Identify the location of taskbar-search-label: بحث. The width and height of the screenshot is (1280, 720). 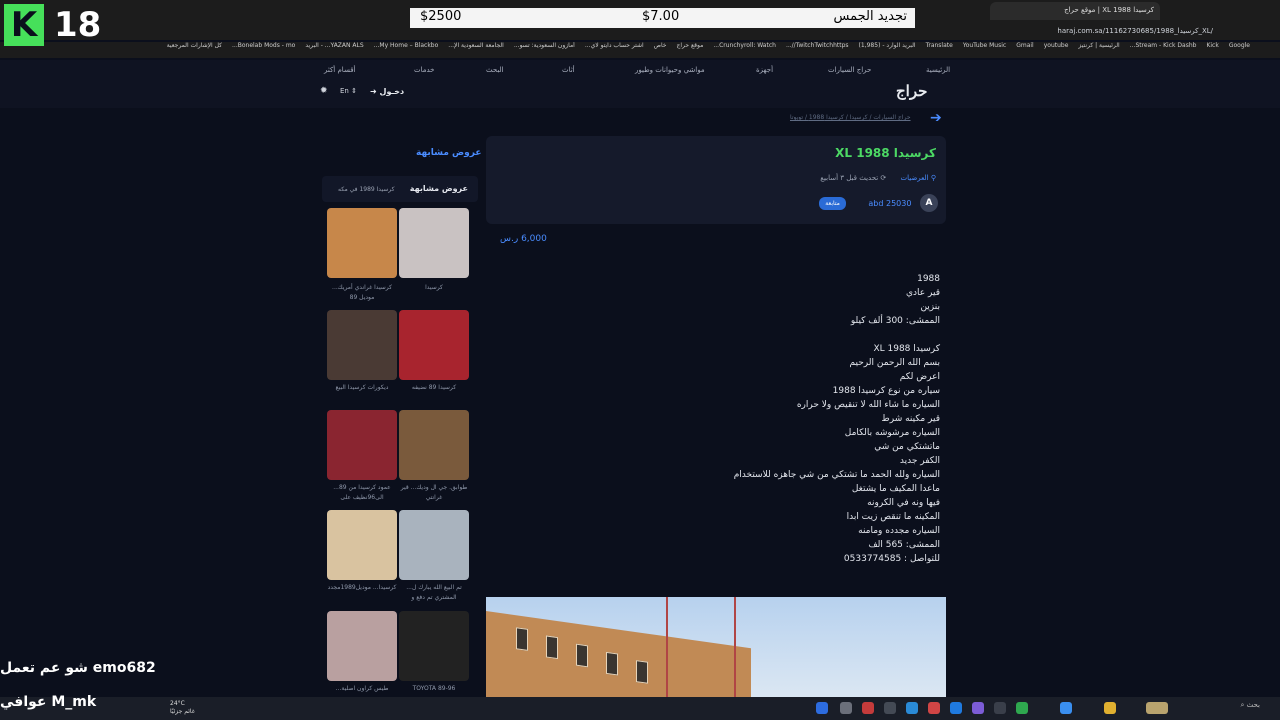
(1253, 705).